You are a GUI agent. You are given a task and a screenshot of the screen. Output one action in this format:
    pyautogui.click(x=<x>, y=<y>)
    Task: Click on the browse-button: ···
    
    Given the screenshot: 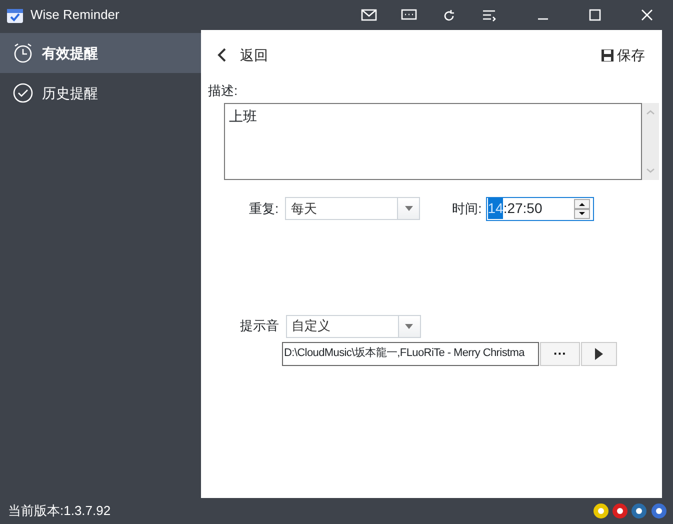 What is the action you would take?
    pyautogui.click(x=560, y=354)
    